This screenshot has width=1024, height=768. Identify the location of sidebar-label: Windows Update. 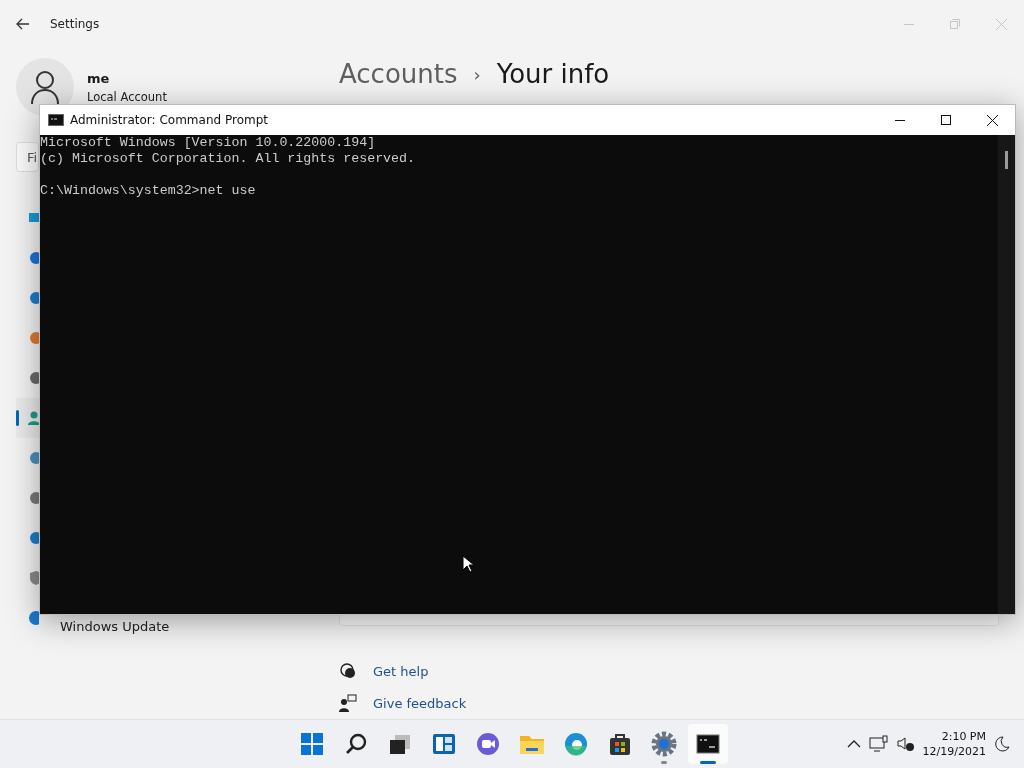
(115, 626).